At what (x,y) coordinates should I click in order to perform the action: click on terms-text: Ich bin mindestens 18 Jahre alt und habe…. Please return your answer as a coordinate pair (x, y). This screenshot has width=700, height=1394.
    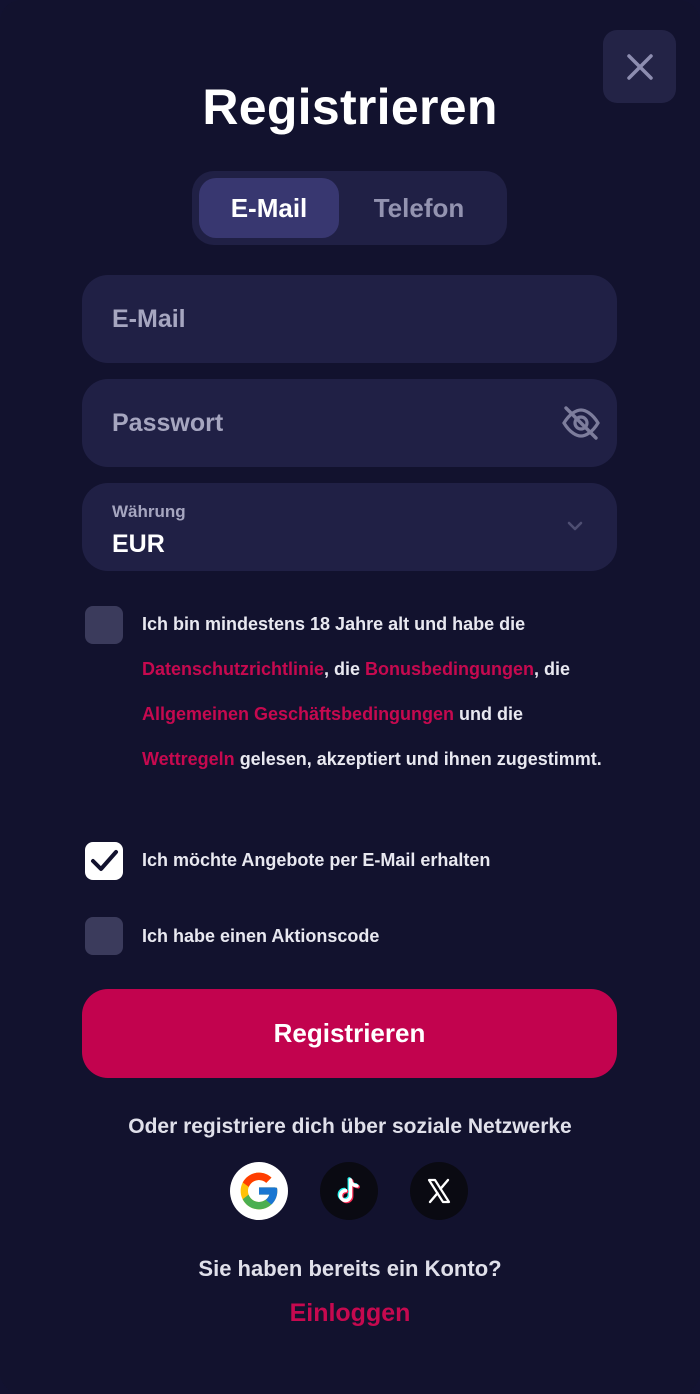
    Looking at the image, I should click on (377, 692).